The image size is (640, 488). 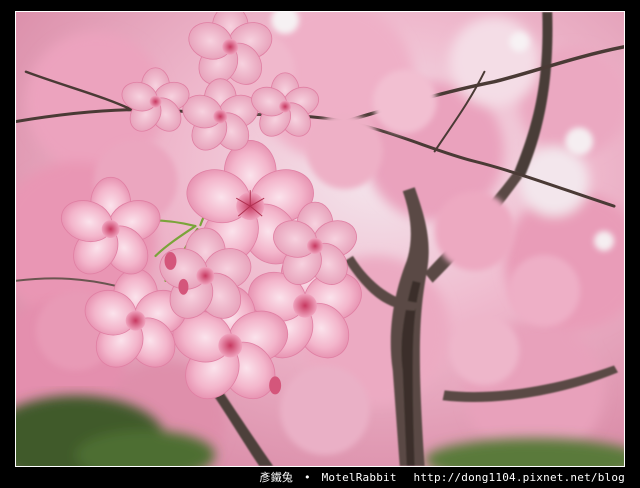 What do you see at coordinates (359, 477) in the screenshot?
I see `watermark-brand: MotelRabbit` at bounding box center [359, 477].